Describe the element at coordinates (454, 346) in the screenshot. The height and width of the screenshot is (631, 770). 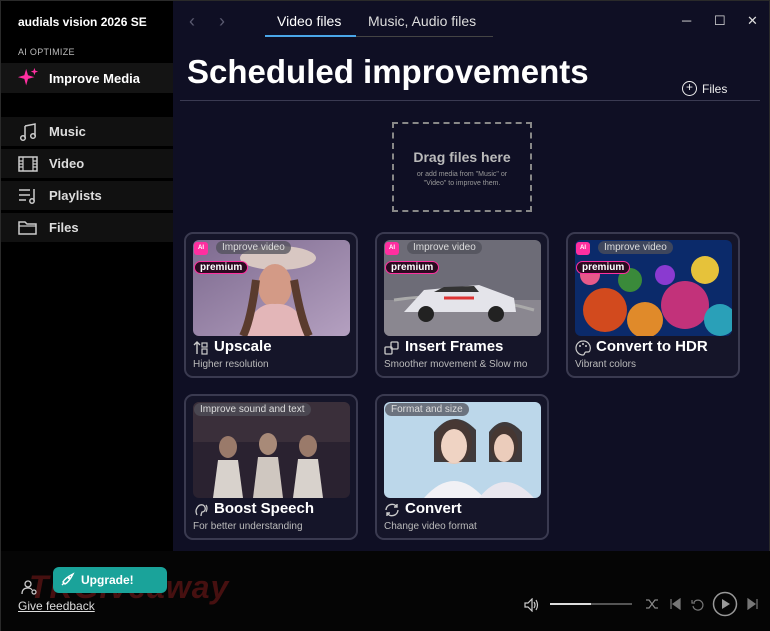
I see `card-title: Insert Frames` at that location.